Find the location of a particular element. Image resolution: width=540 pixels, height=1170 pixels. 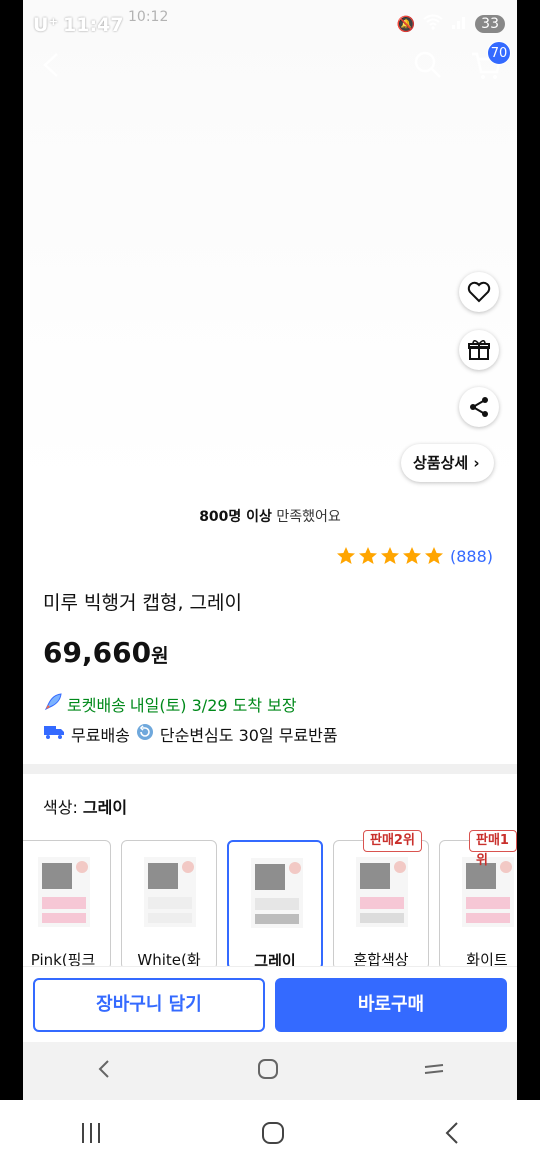

signal-icon is located at coordinates (459, 24).